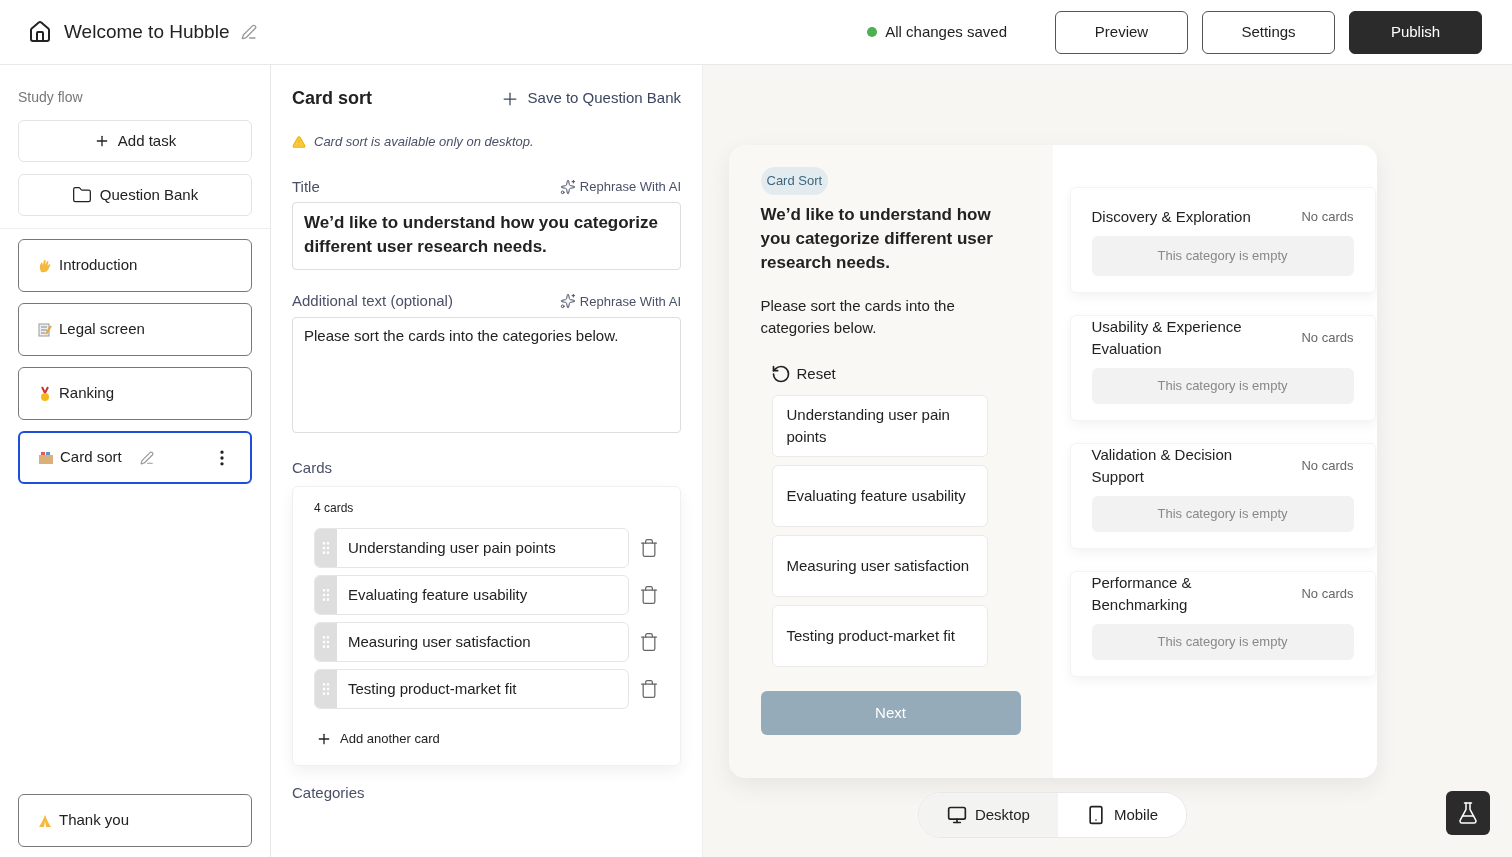 The height and width of the screenshot is (857, 1512). Describe the element at coordinates (51, 97) in the screenshot. I see `section-heading: Study flow` at that location.